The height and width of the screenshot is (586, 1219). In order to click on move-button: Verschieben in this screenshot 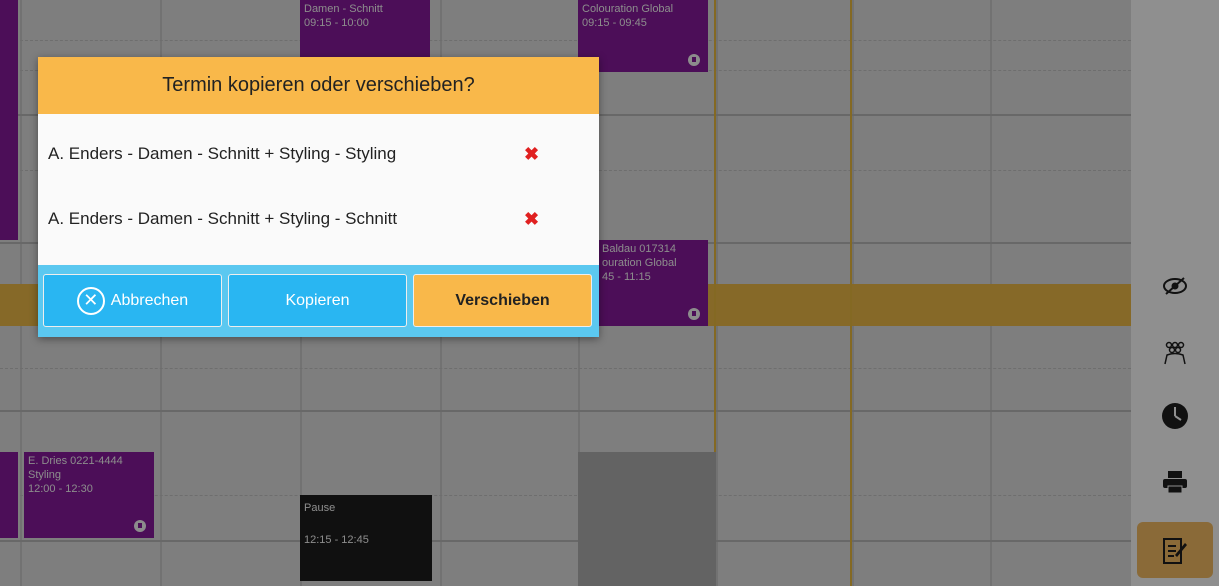, I will do `click(502, 300)`.